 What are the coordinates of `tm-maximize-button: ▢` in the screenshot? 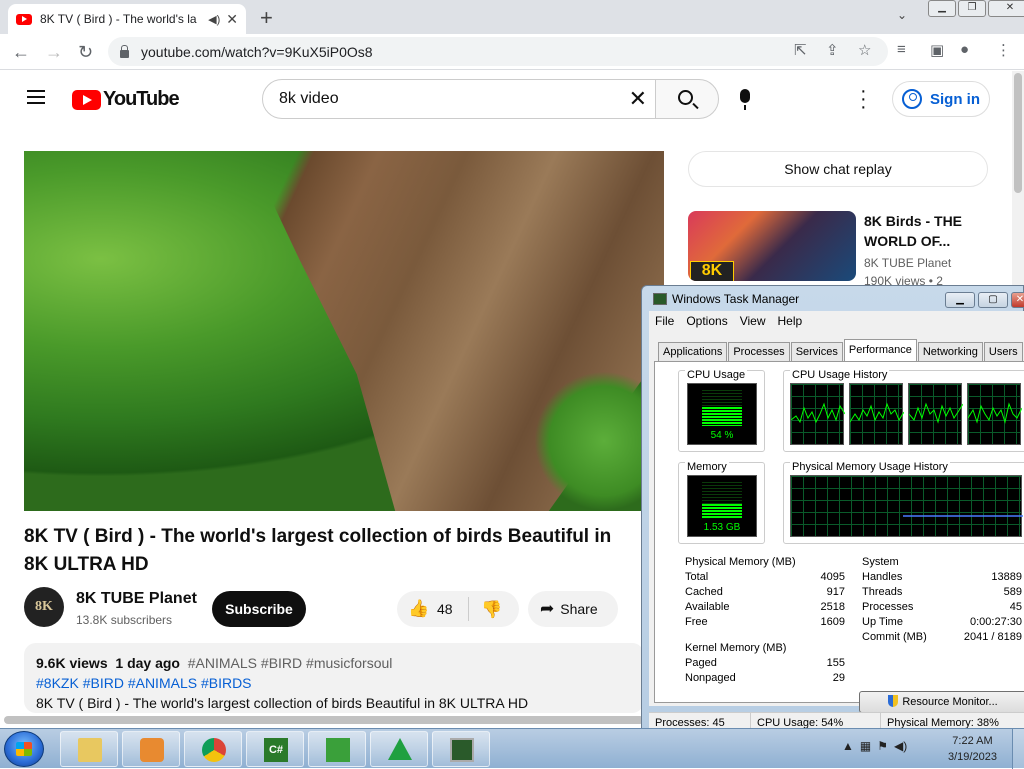 It's located at (993, 300).